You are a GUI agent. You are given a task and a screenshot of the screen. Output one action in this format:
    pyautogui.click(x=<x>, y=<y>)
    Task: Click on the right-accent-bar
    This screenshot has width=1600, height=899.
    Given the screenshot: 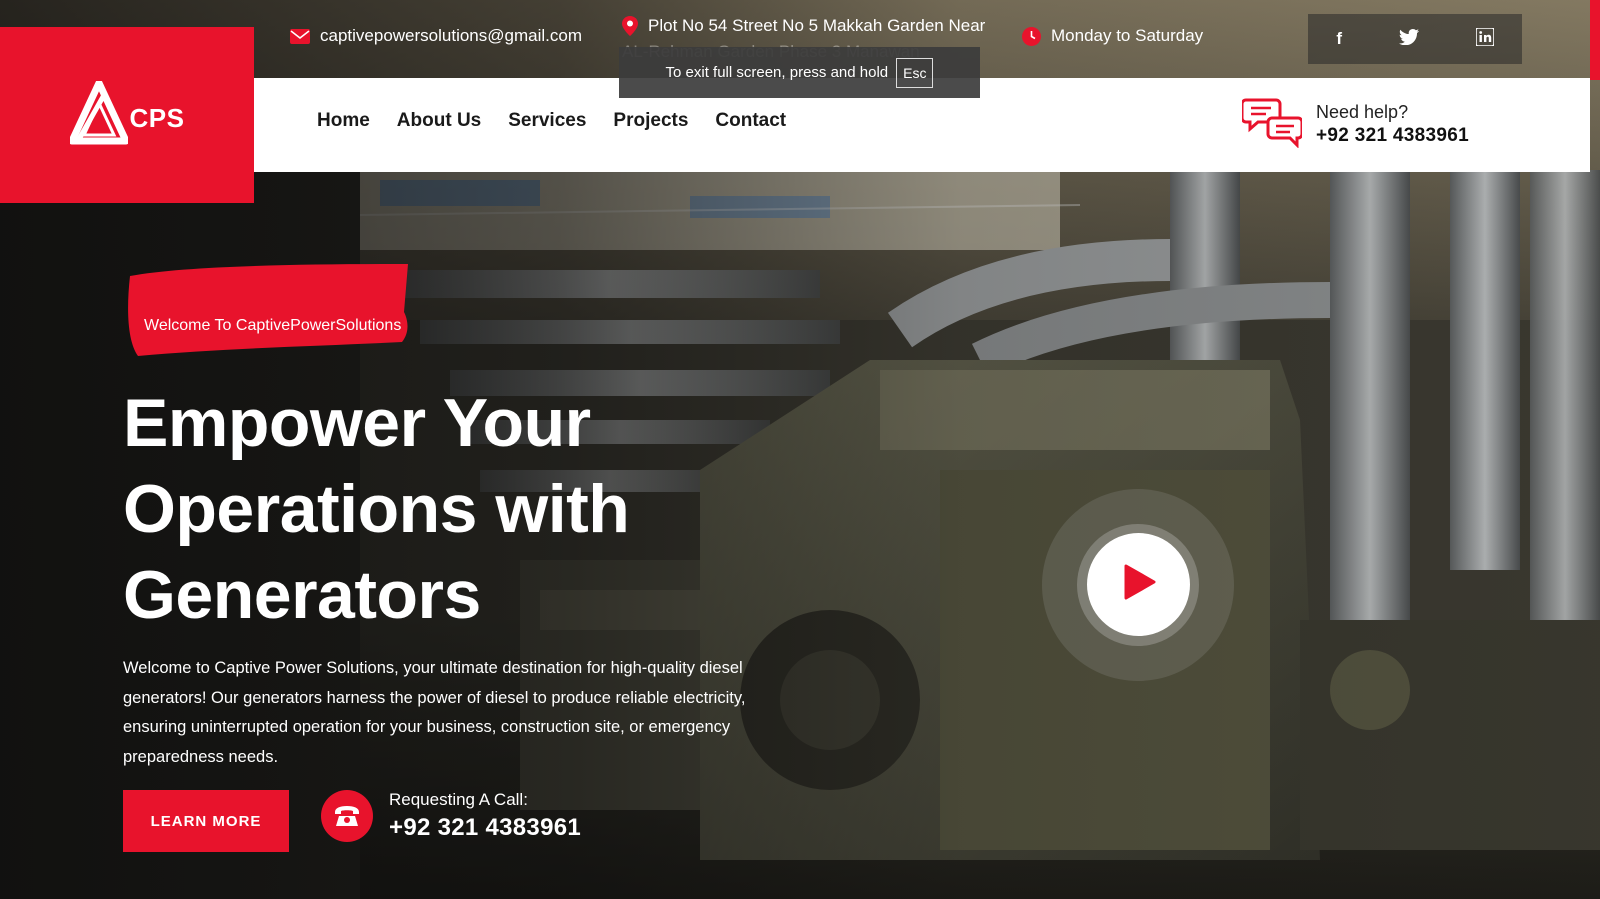 What is the action you would take?
    pyautogui.click(x=1595, y=40)
    